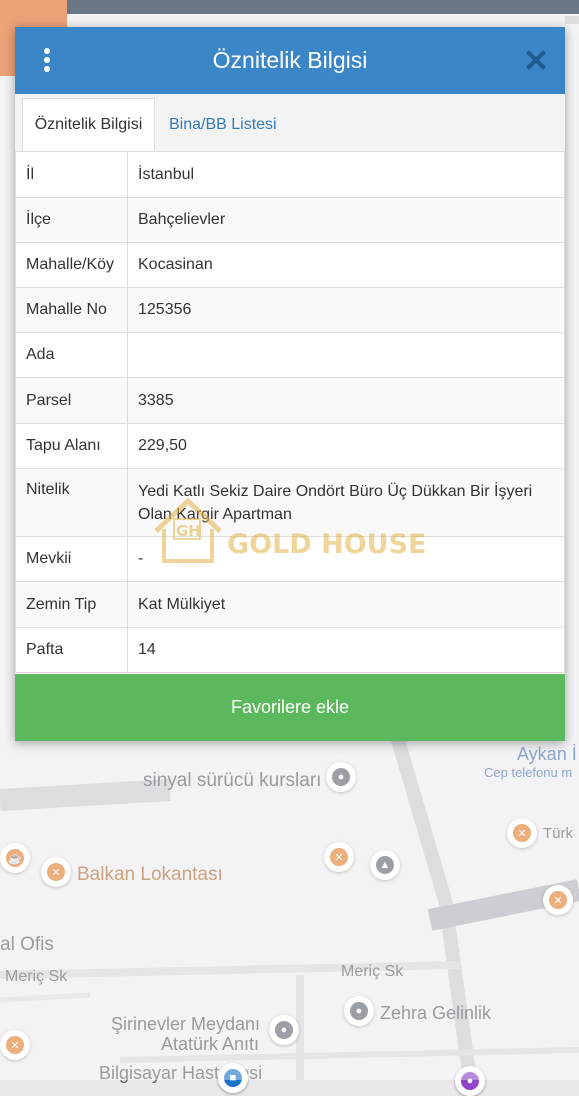  What do you see at coordinates (71, 446) in the screenshot?
I see `attribute-key: Tapu Alanı` at bounding box center [71, 446].